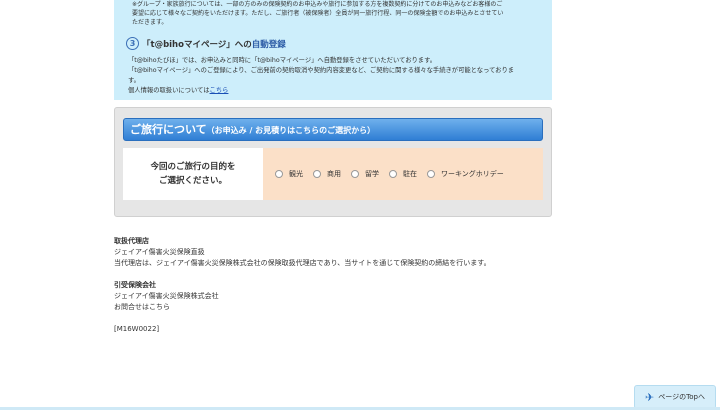  What do you see at coordinates (192, 181) in the screenshot?
I see `purpose-label-line: ご選択ください。` at bounding box center [192, 181].